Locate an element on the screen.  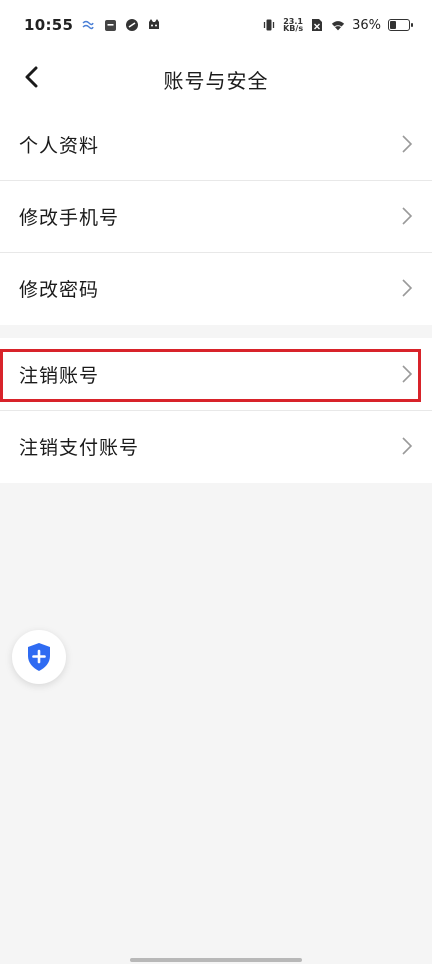
status-bar: 10:55 23.1 KB/s 36% is located at coordinates (216, 25).